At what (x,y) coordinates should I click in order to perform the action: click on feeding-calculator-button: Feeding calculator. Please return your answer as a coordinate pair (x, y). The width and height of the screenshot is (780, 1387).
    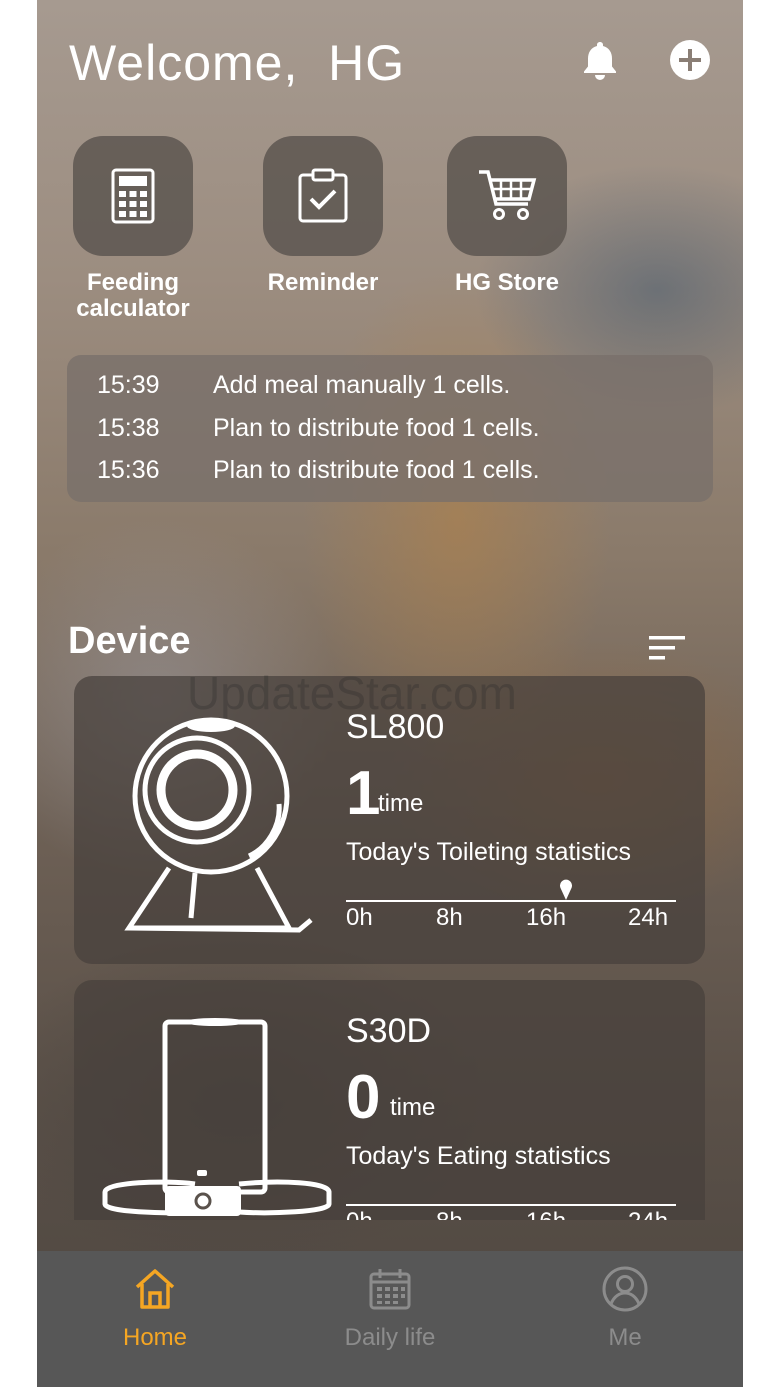
    Looking at the image, I should click on (133, 229).